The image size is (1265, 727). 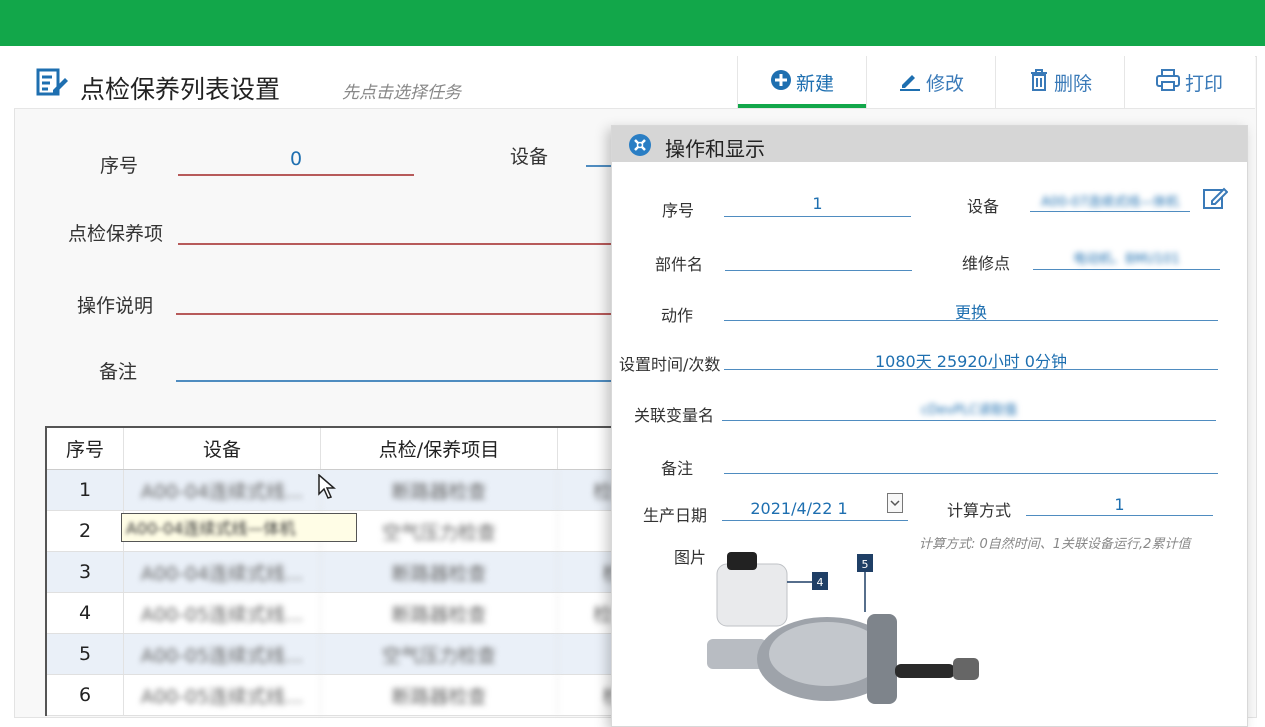 What do you see at coordinates (1126, 257) in the screenshot?
I see `panel-repair-value: 电动机、BMU101` at bounding box center [1126, 257].